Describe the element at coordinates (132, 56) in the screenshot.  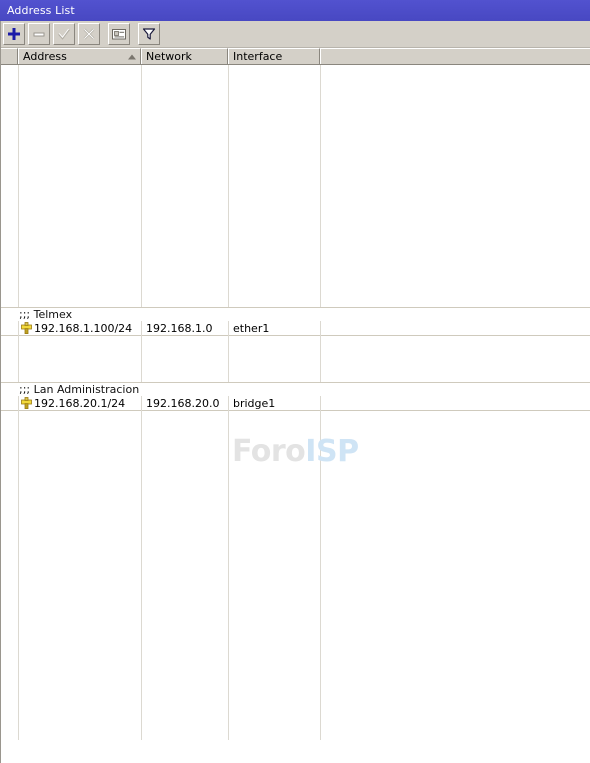
I see `sort-ascending-icon` at that location.